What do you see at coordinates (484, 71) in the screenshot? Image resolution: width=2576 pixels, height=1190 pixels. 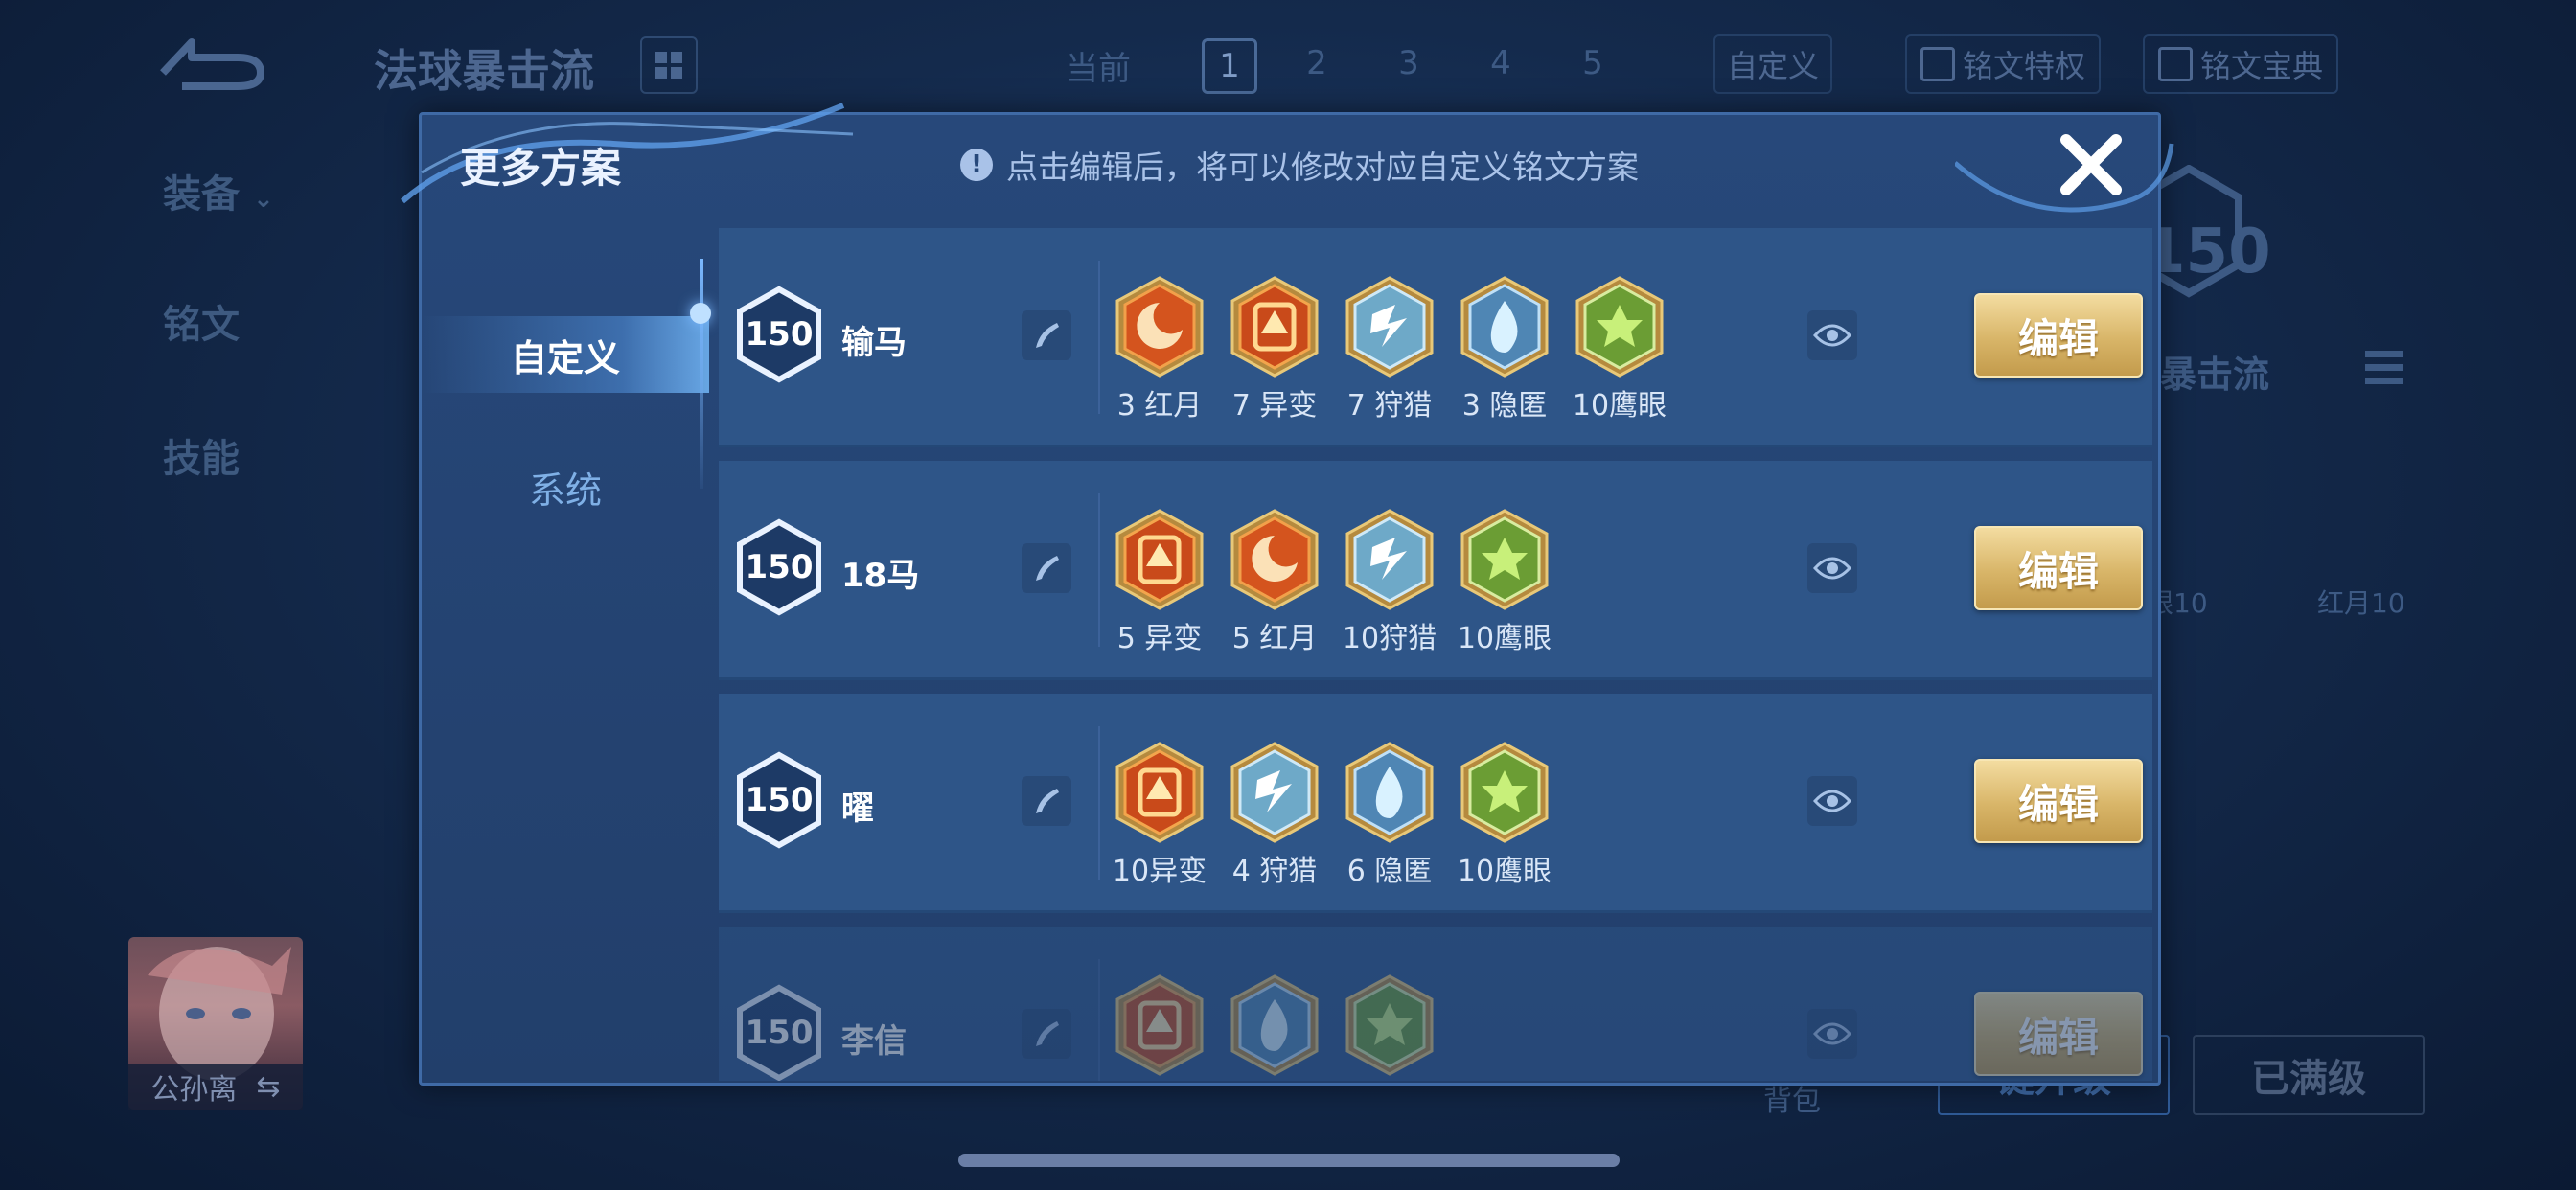 I see `page-title: 法球暴击流` at bounding box center [484, 71].